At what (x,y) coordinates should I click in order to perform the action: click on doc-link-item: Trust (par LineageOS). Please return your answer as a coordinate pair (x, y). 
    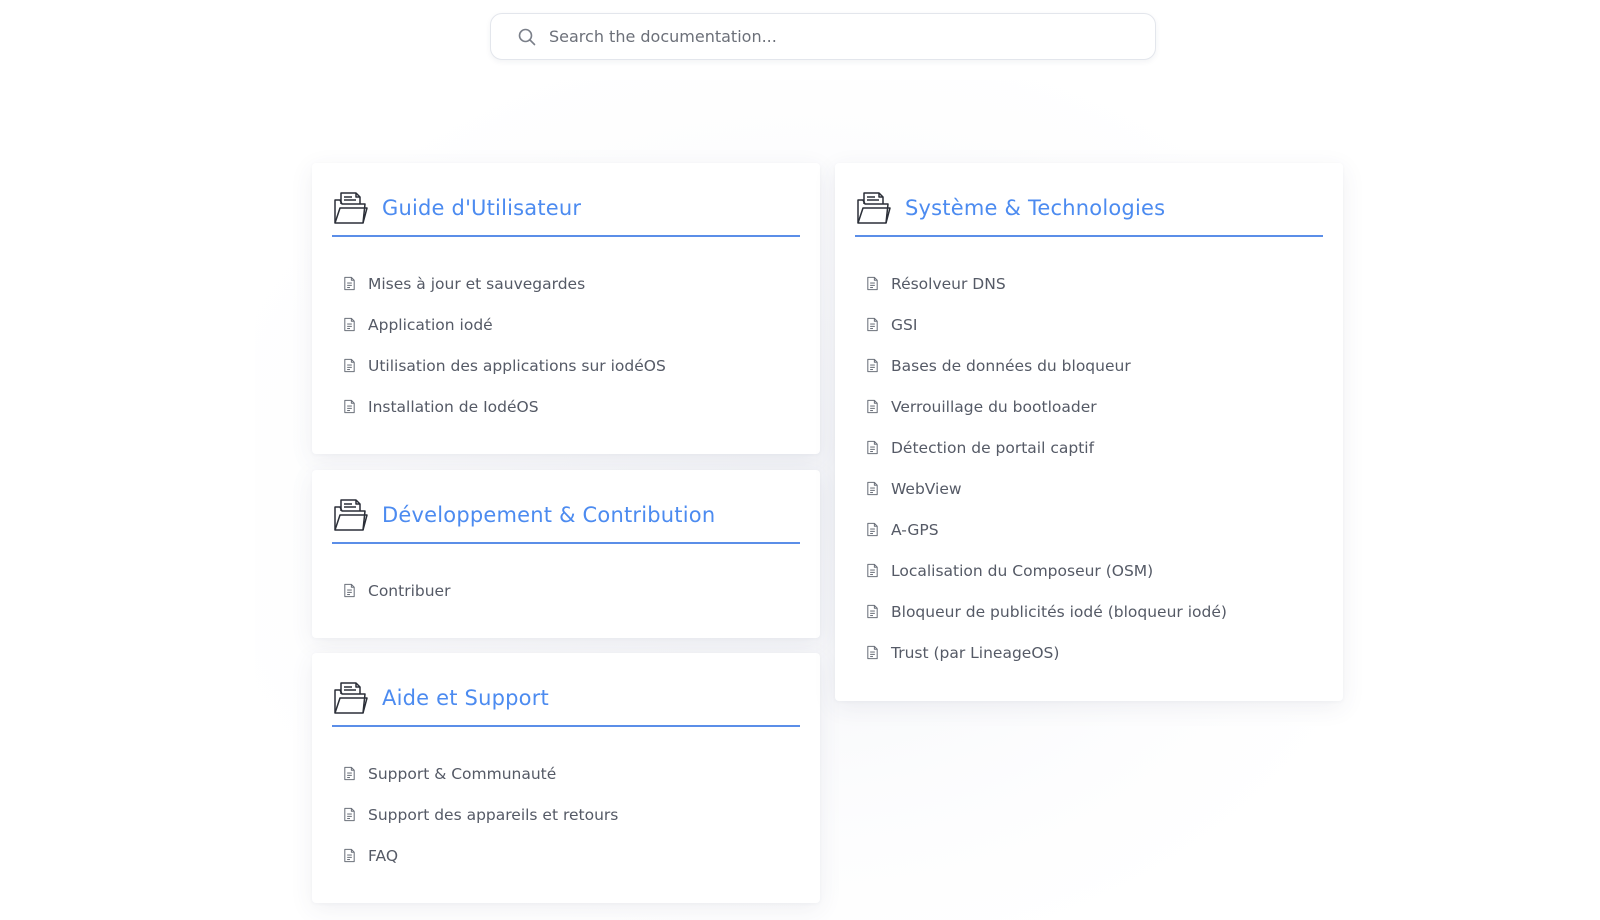
    Looking at the image, I should click on (1089, 652).